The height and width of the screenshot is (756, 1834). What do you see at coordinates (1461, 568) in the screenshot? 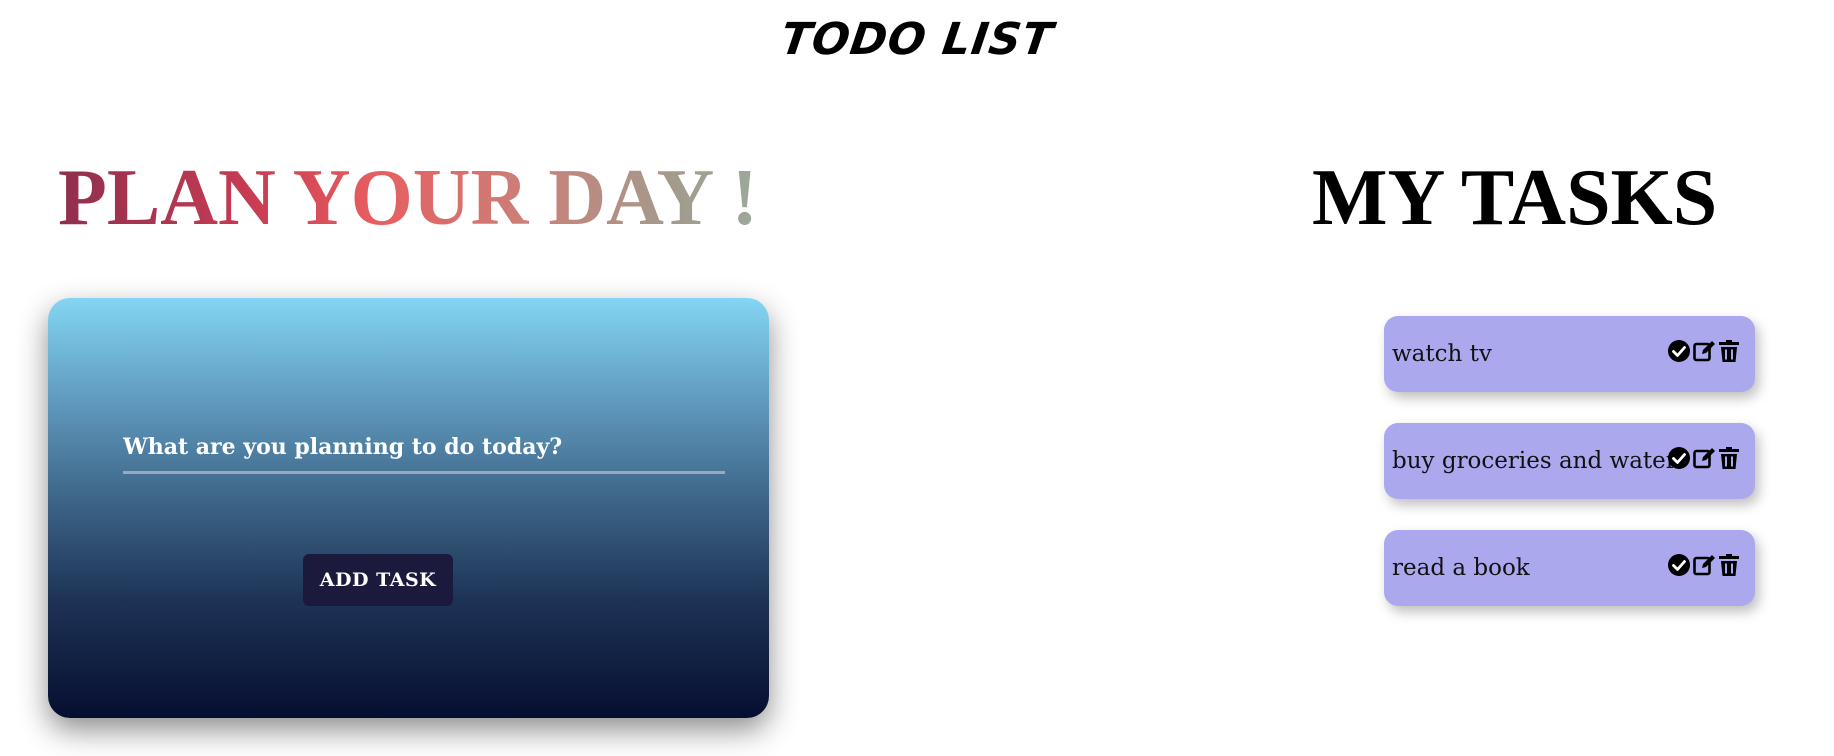
I see `task-text: read a book` at bounding box center [1461, 568].